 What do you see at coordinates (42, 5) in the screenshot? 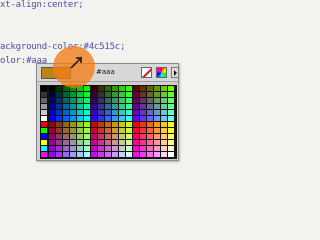
I see `code-line-text-align: xt-align:center;` at bounding box center [42, 5].